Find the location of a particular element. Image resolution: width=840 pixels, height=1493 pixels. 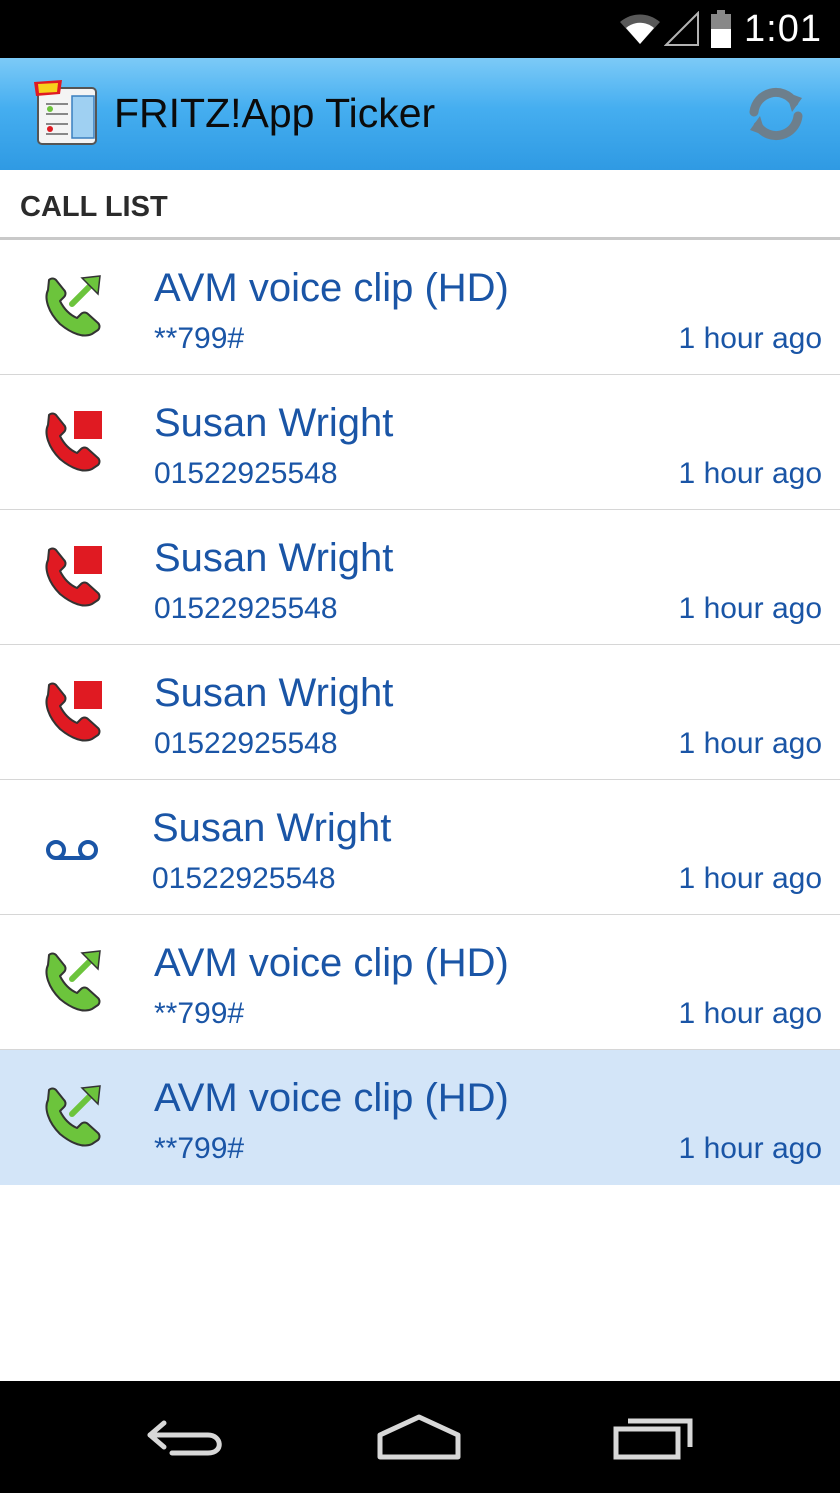

app-title: FRITZ!App Ticker is located at coordinates (275, 113).